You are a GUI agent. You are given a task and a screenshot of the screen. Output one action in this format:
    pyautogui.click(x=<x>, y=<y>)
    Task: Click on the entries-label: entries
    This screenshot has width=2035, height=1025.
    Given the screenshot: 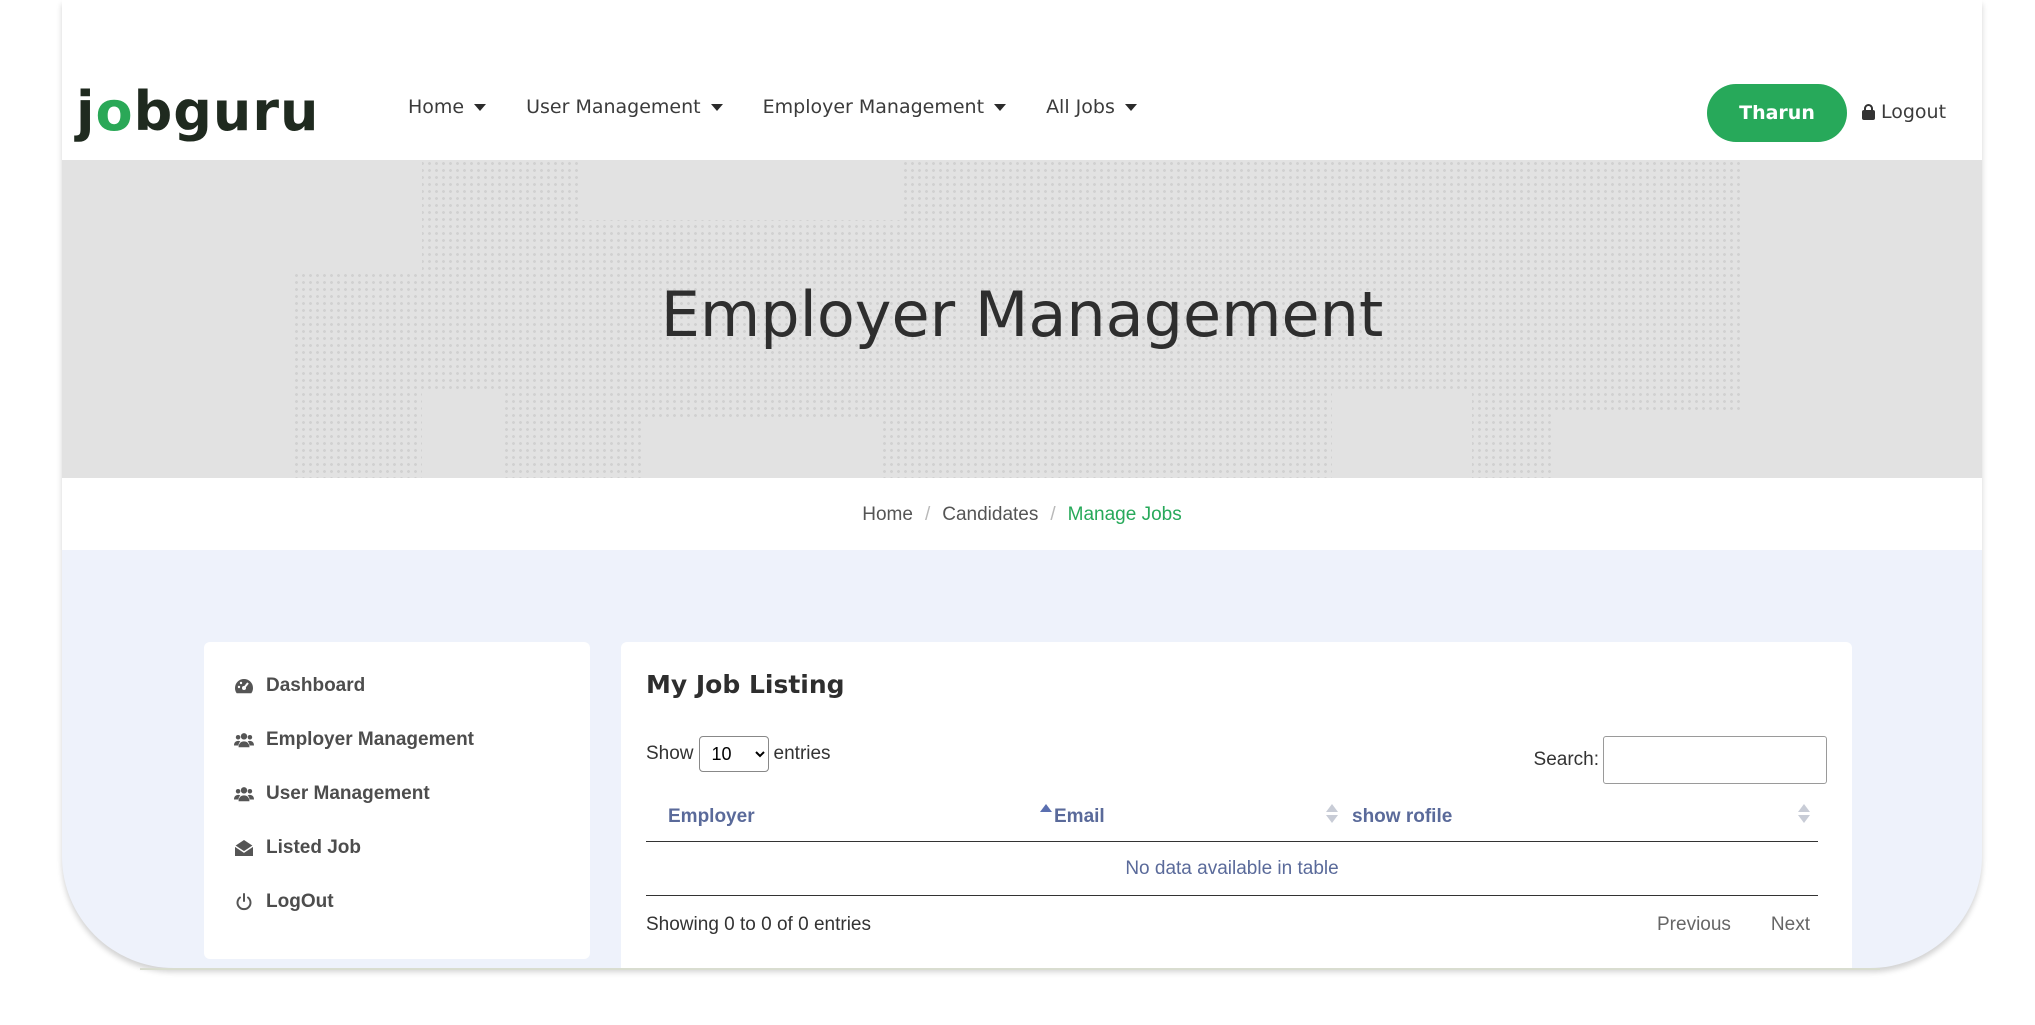 What is the action you would take?
    pyautogui.click(x=802, y=753)
    